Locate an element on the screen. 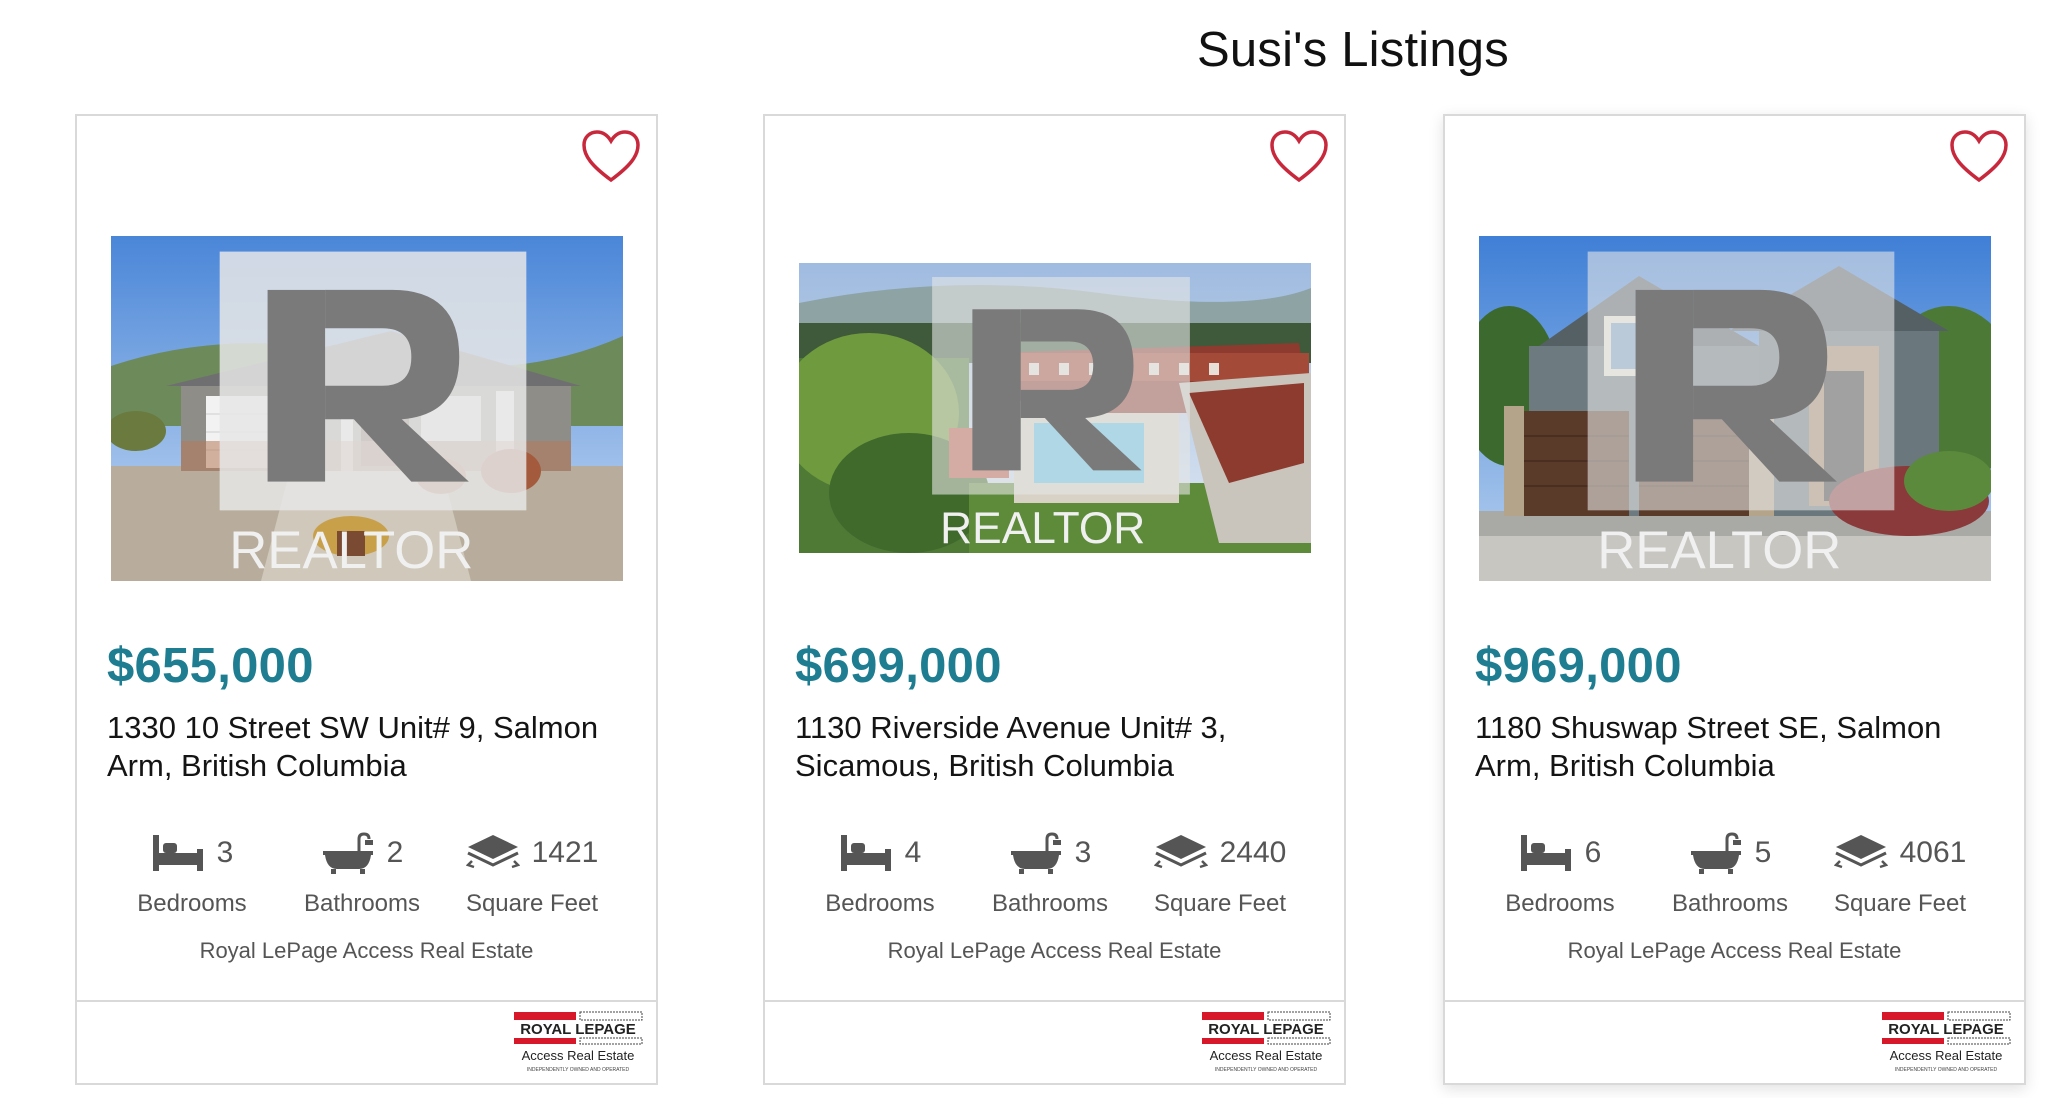 This screenshot has width=2054, height=1098. bedrooms-value: 6 is located at coordinates (1593, 852).